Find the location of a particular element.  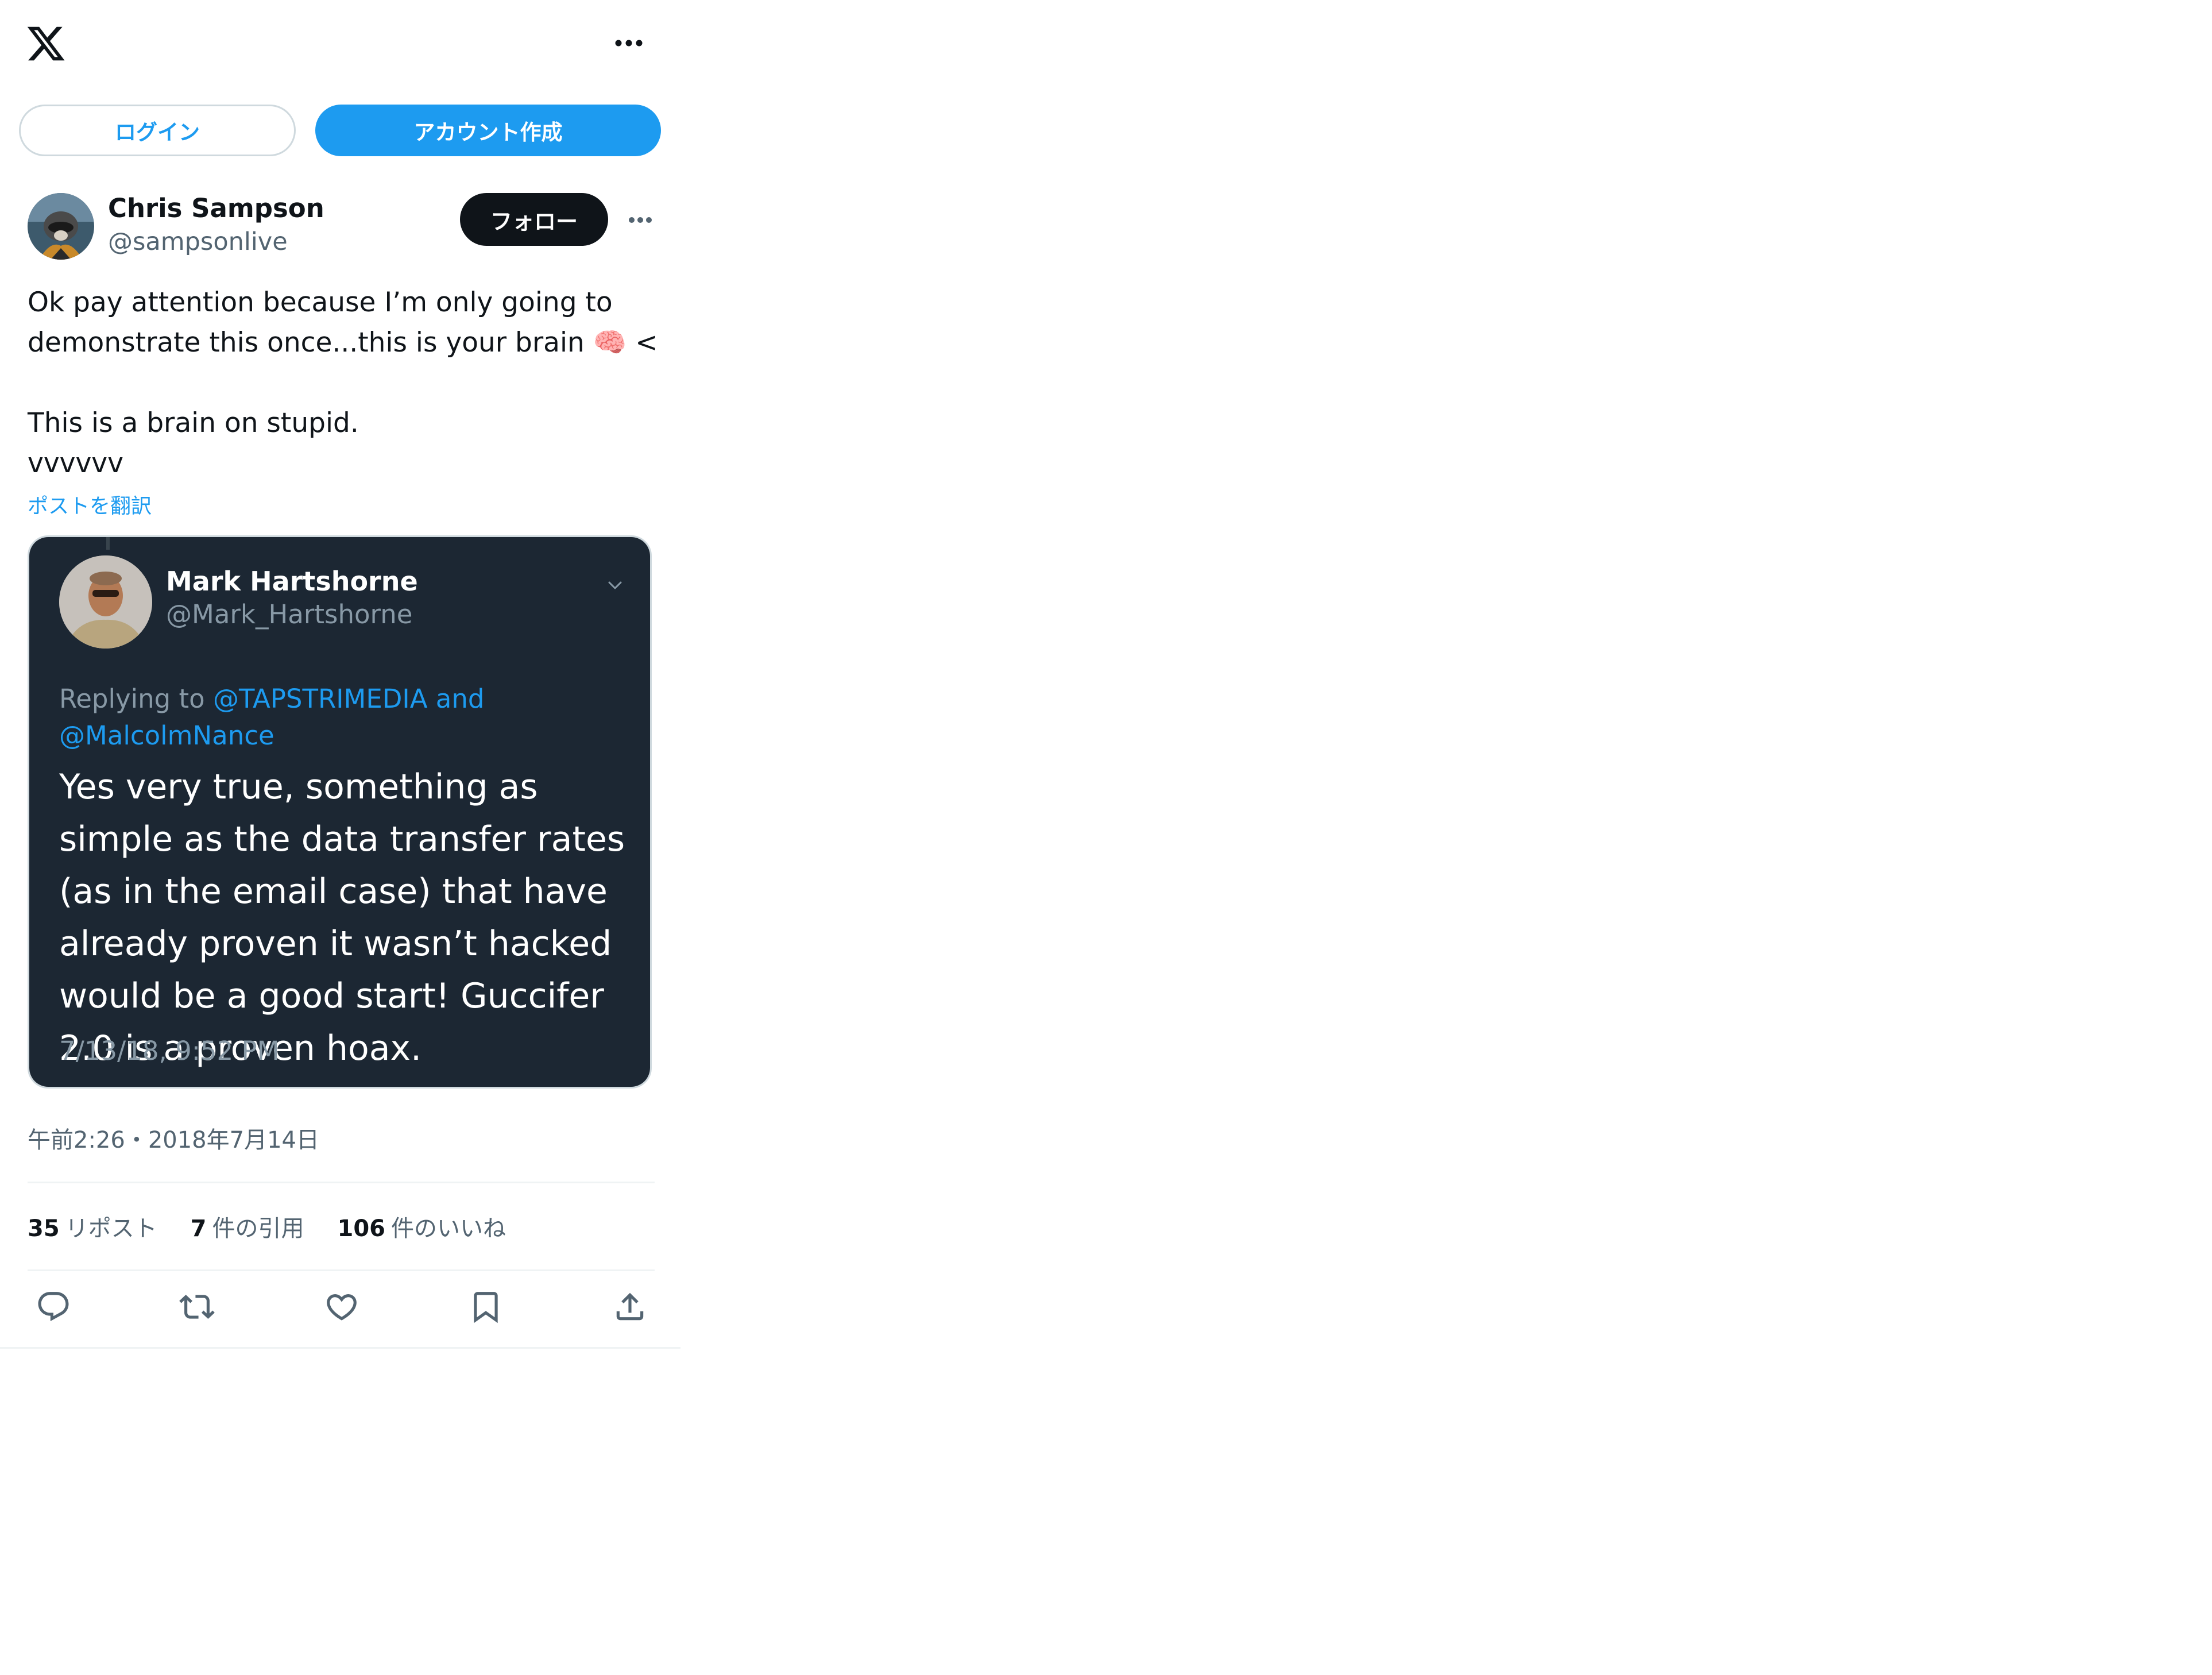

translate-post-link: ポストを翻訳 is located at coordinates (90, 504).